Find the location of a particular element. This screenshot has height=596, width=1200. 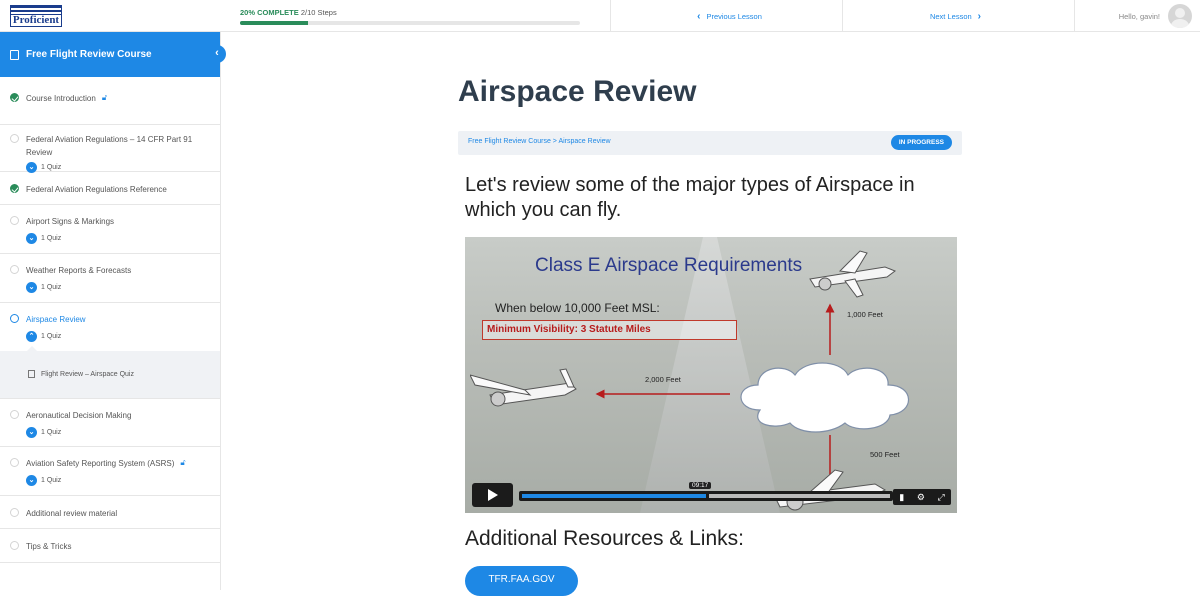

sidebar-item-course-introduction: Course Introduction 🔓︎ is located at coordinates (110, 101).